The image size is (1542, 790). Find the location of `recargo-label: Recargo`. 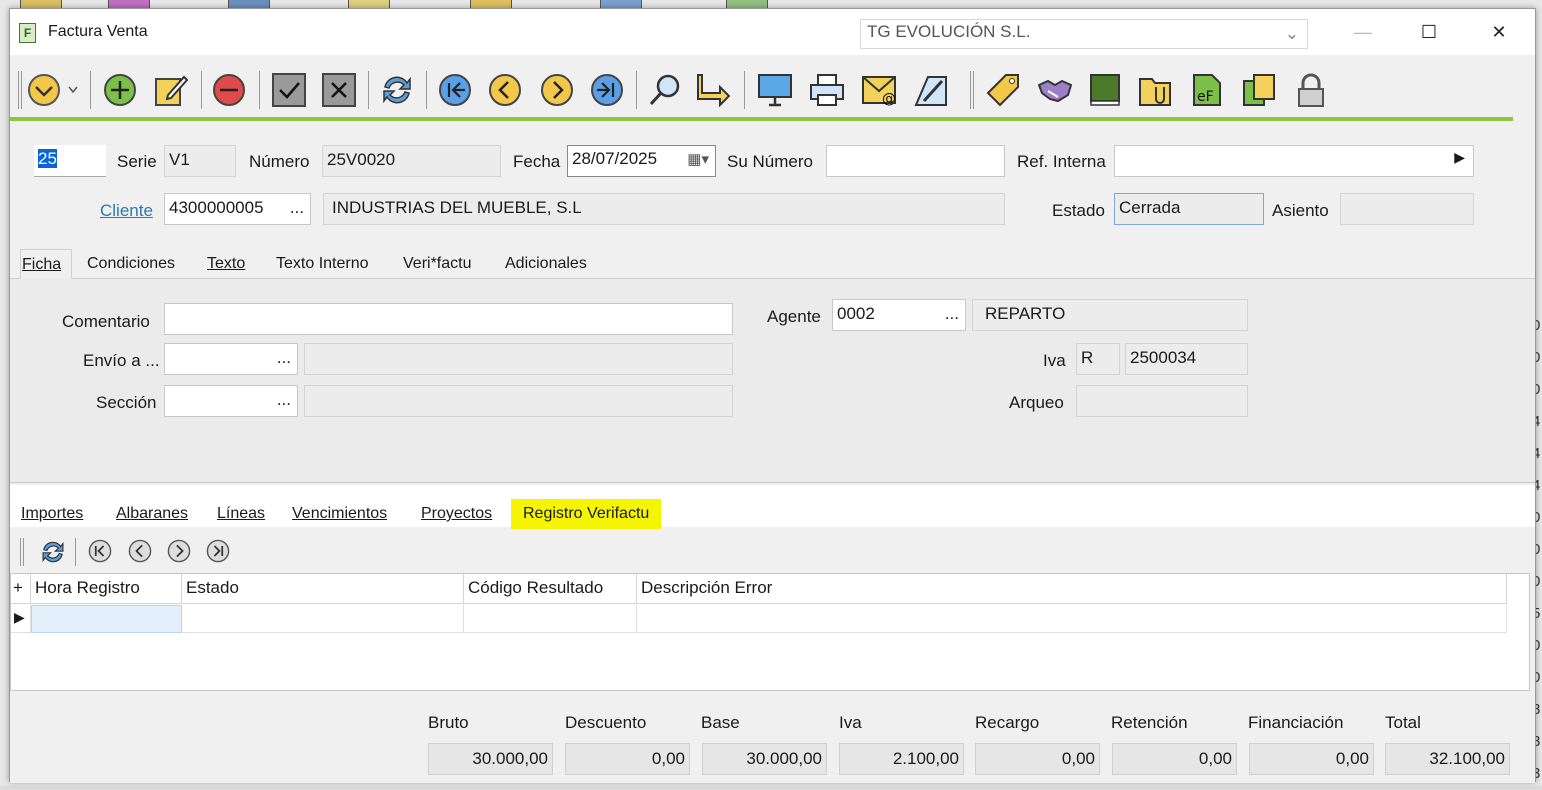

recargo-label: Recargo is located at coordinates (1007, 722).